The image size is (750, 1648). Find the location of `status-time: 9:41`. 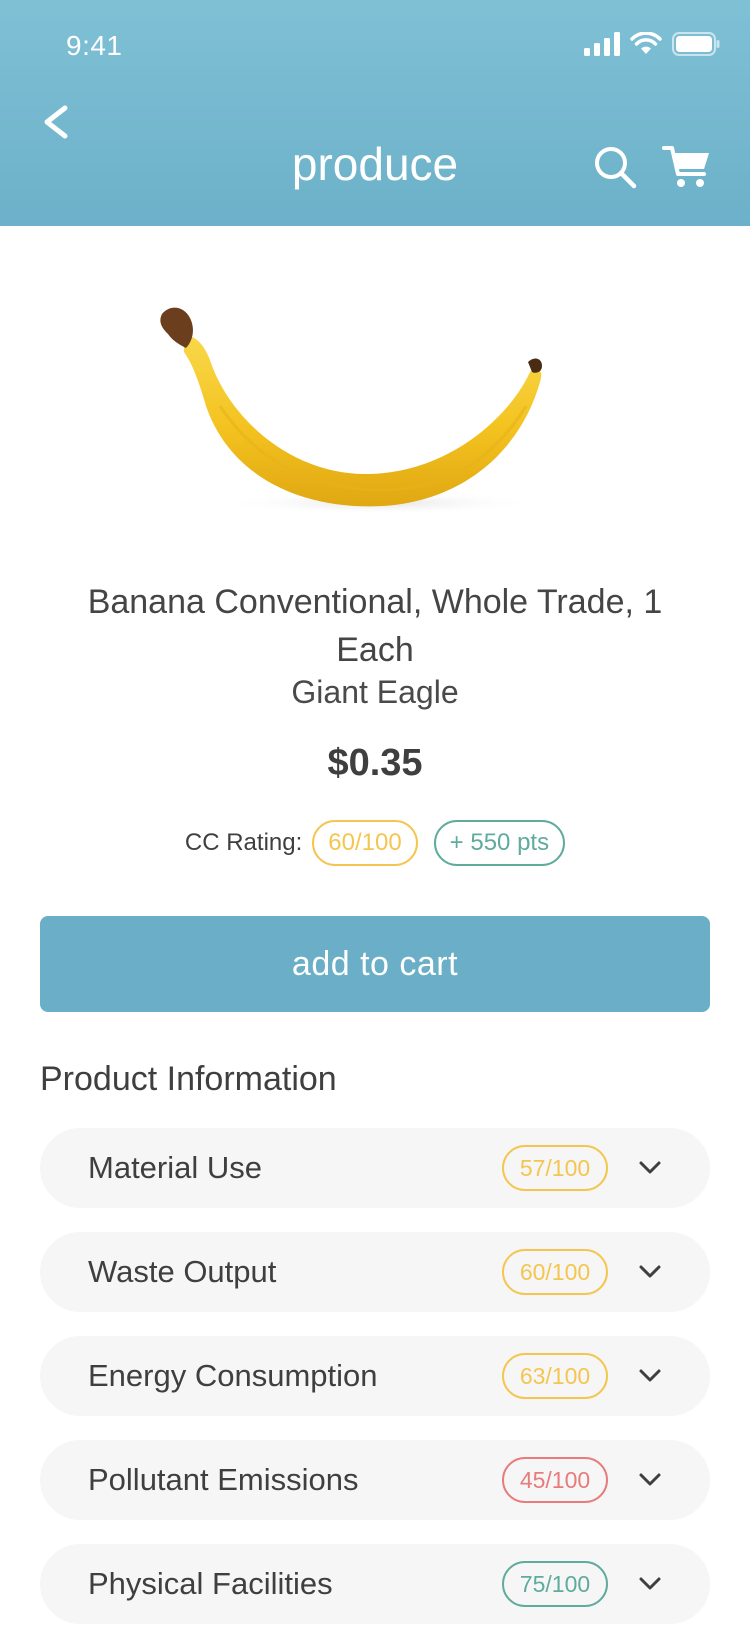

status-time: 9:41 is located at coordinates (94, 45).